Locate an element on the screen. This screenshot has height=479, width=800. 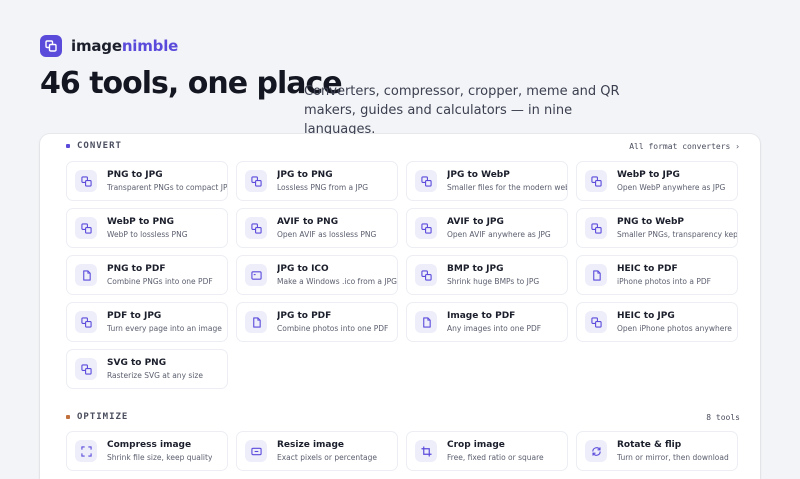
tool-card-description: Shrink huge BMPs to JPG is located at coordinates (493, 281).